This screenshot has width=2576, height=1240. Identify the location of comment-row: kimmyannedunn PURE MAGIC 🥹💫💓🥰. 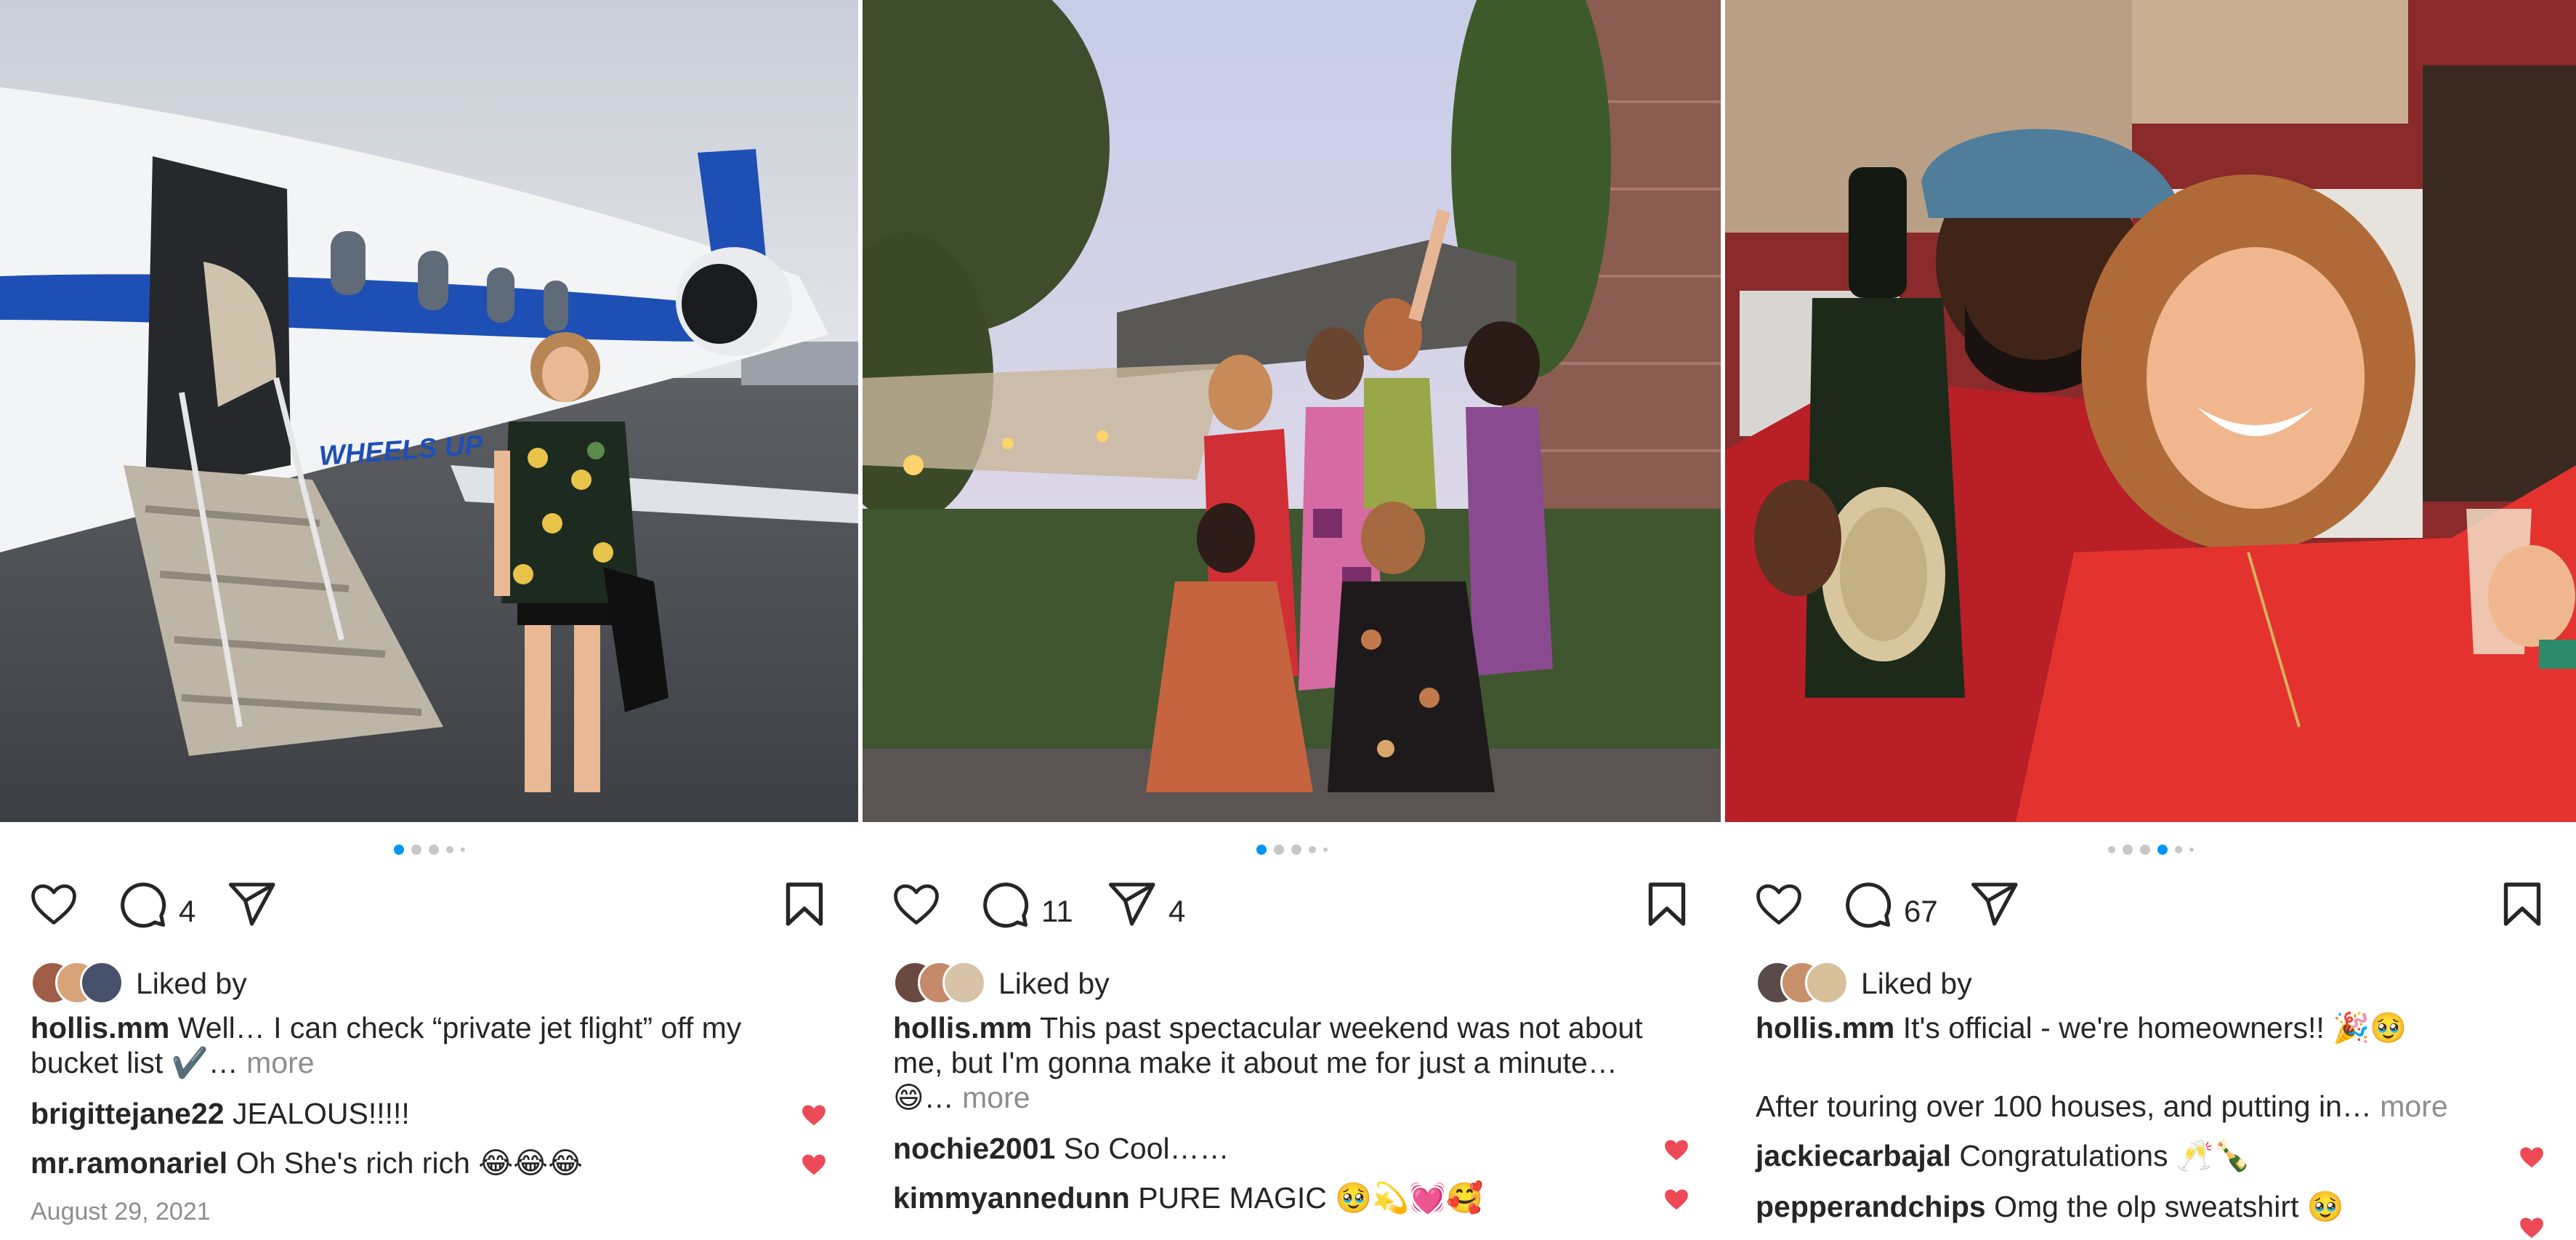
(1285, 1197).